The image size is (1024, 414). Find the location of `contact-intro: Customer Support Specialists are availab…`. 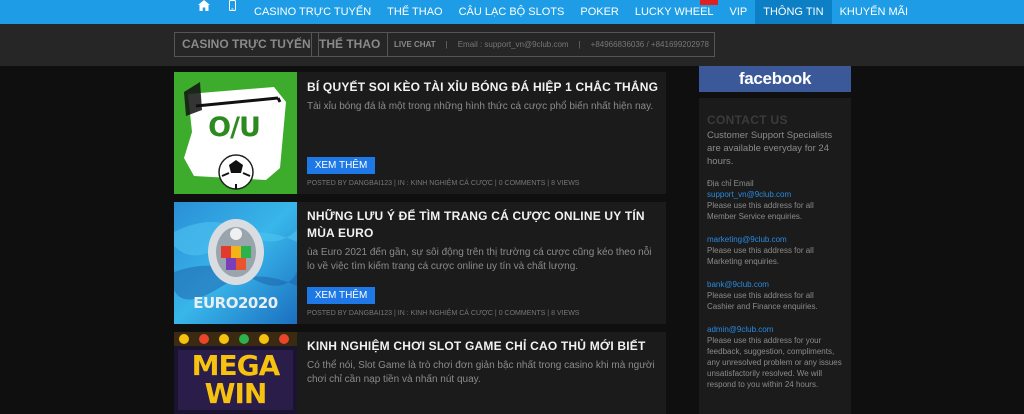

contact-intro: Customer Support Specialists are availab… is located at coordinates (770, 148).